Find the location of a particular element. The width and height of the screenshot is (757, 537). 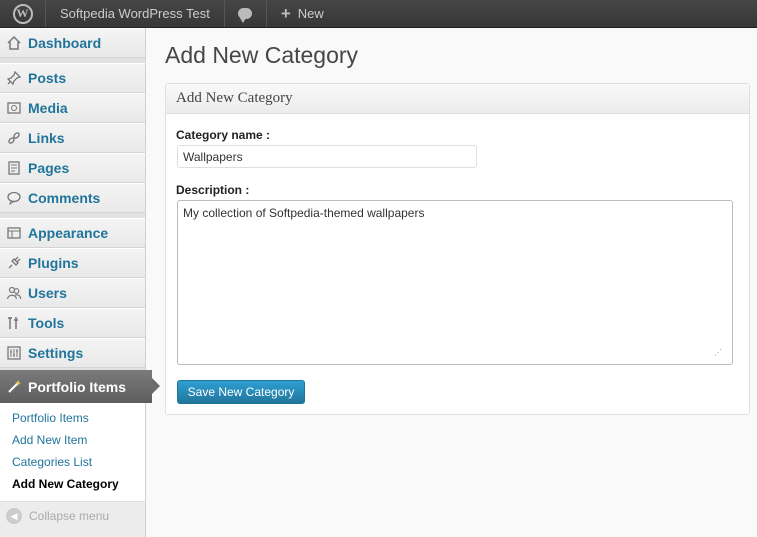

collapse-menu-label: Collapse menu is located at coordinates (69, 516).